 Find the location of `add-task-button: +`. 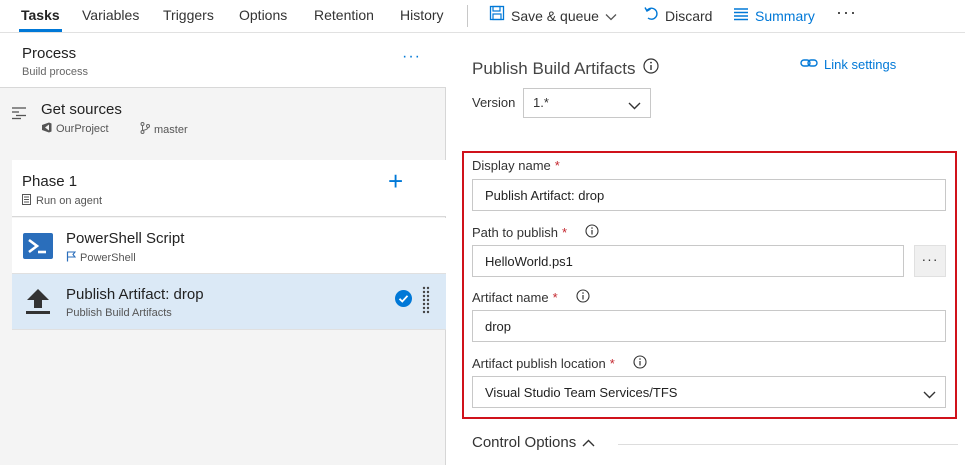

add-task-button: + is located at coordinates (395, 181).